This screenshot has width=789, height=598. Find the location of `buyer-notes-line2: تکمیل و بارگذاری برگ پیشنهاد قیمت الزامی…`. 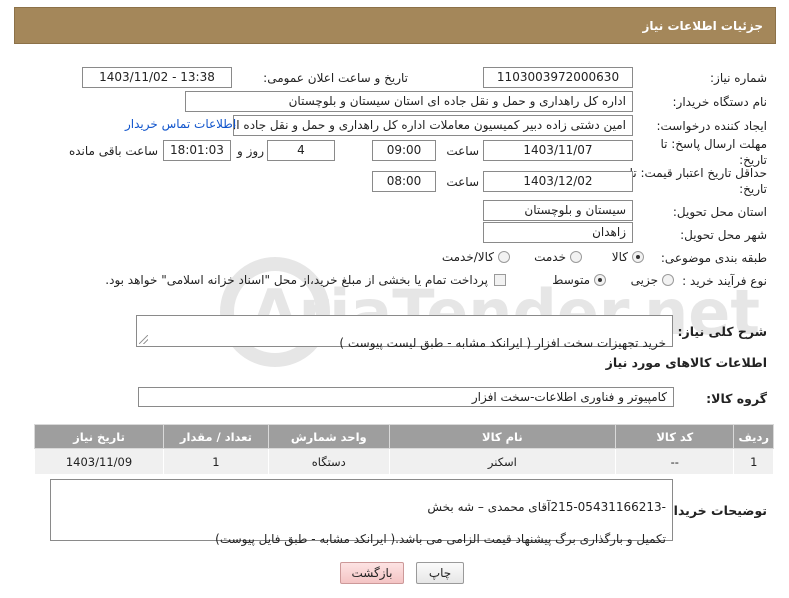

buyer-notes-line2: تکمیل و بارگذاری برگ پیشنهاد قیمت الزامی… is located at coordinates (440, 539).